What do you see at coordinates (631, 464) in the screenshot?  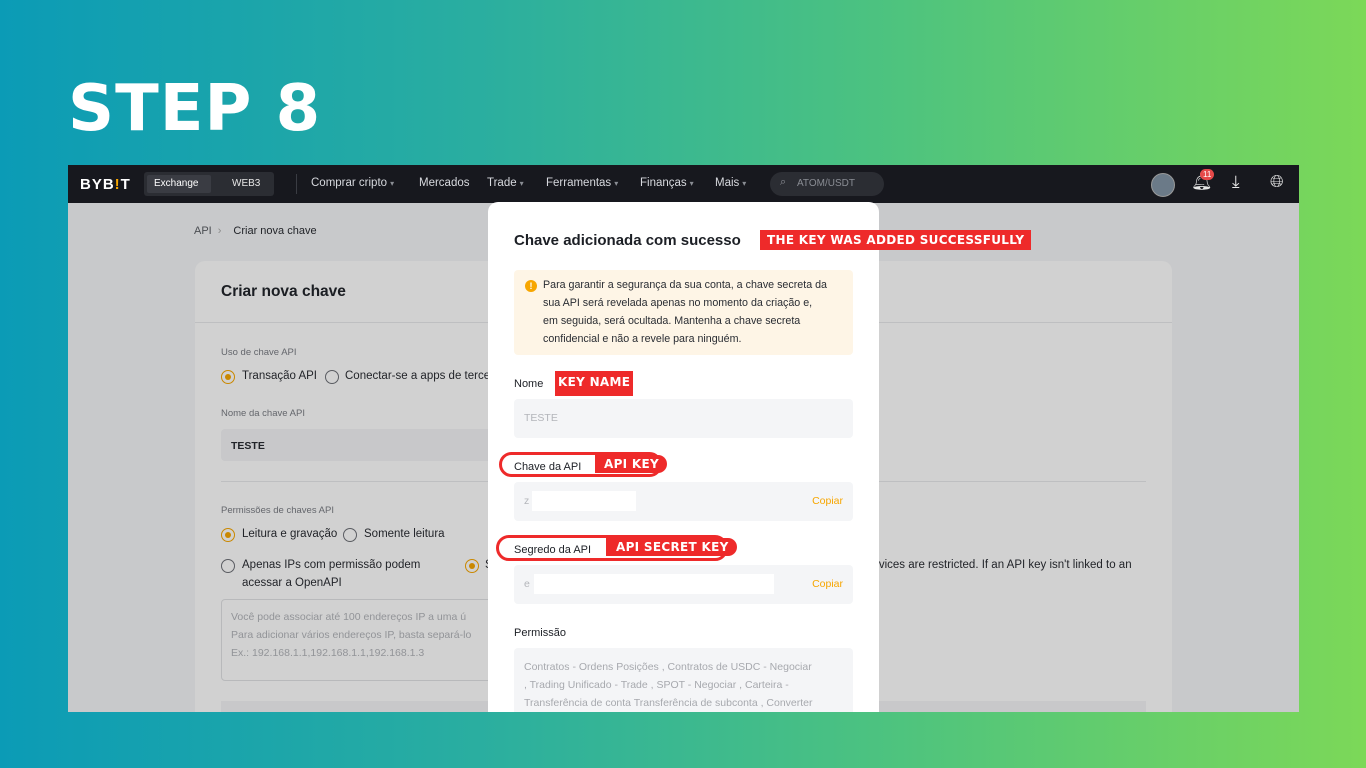 I see `annotation-api-key: API KEY` at bounding box center [631, 464].